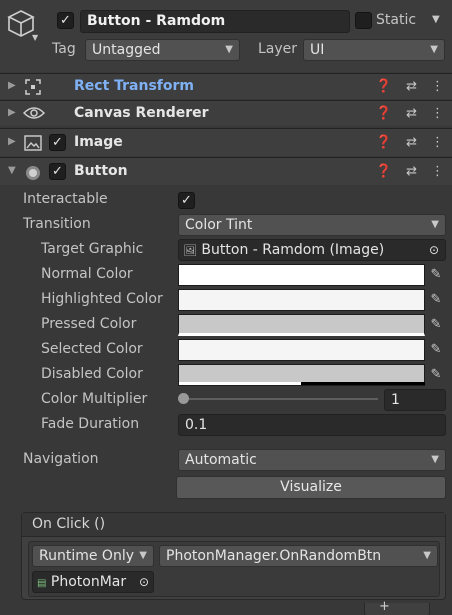 This screenshot has width=452, height=615. Describe the element at coordinates (141, 113) in the screenshot. I see `component-title: Canvas Renderer` at that location.